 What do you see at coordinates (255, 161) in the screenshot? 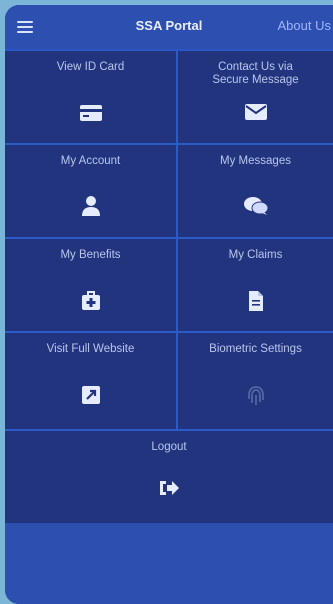
I see `tile-label: My Messages` at bounding box center [255, 161].